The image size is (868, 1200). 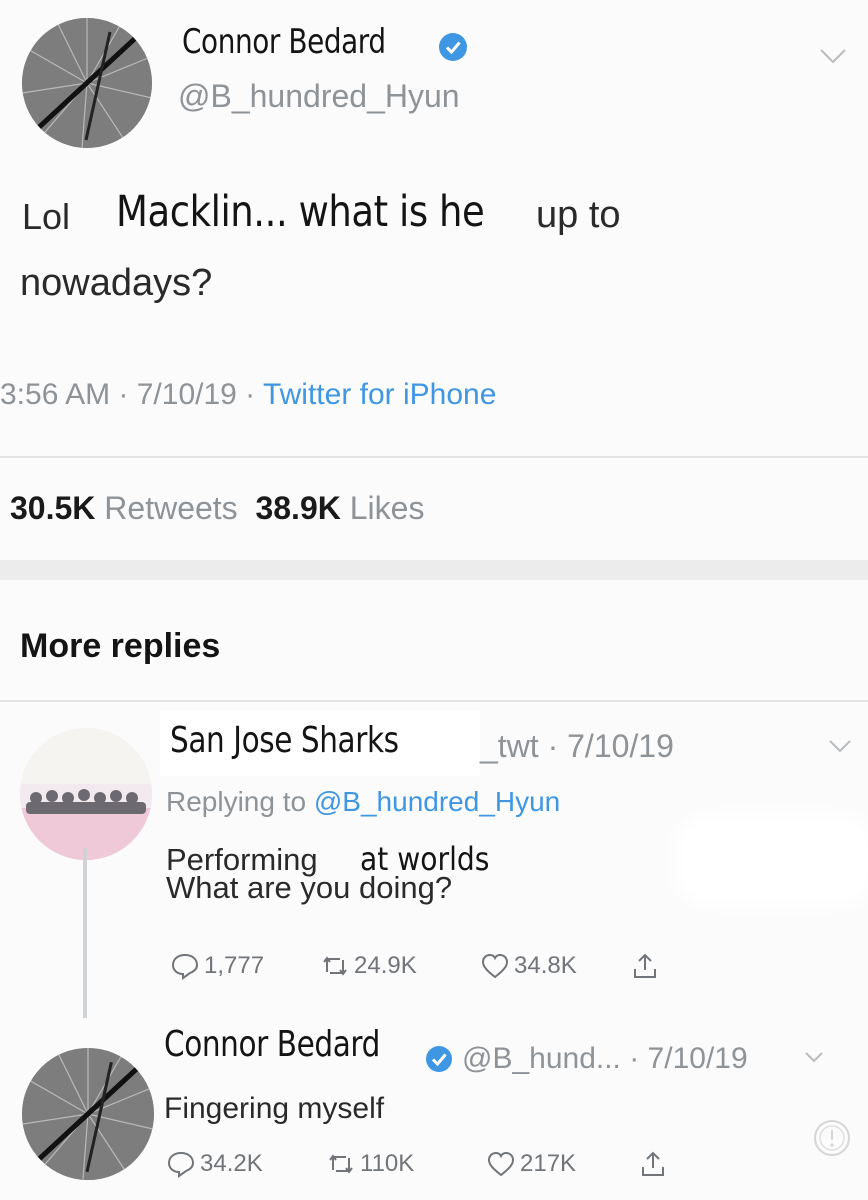 What do you see at coordinates (248, 394) in the screenshot?
I see `tweet-meta: 3:56 AM · 7/10/19 · Twitter for iPhone` at bounding box center [248, 394].